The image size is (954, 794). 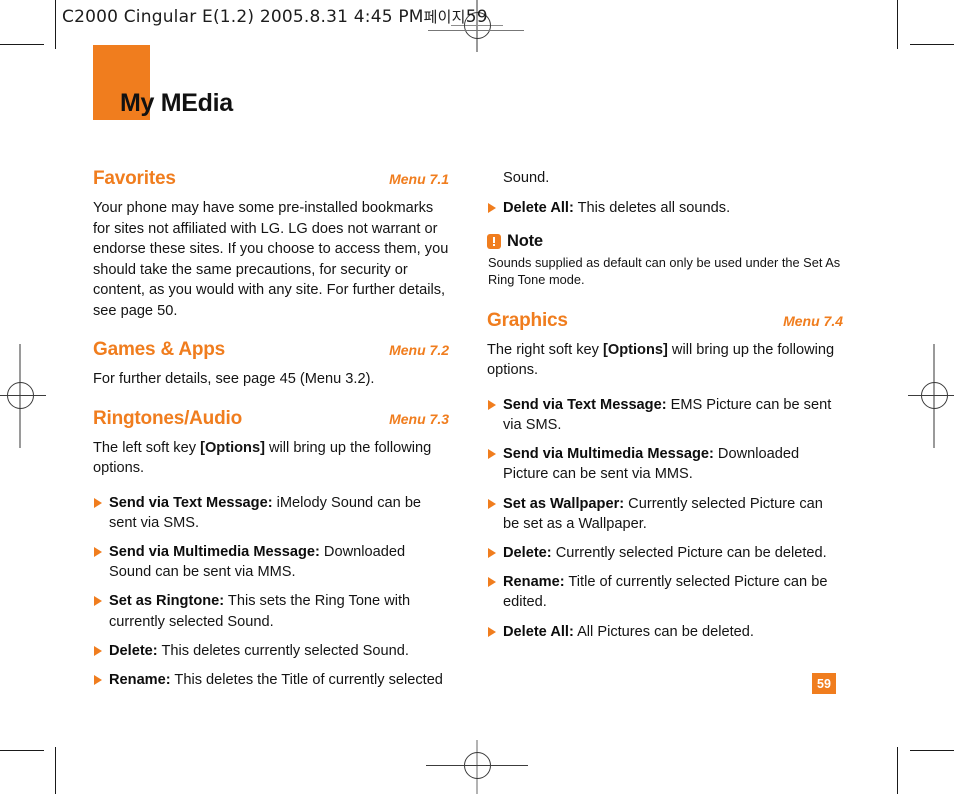 What do you see at coordinates (22, 750) in the screenshot?
I see `crop-mark-bottom-left-horizontal` at bounding box center [22, 750].